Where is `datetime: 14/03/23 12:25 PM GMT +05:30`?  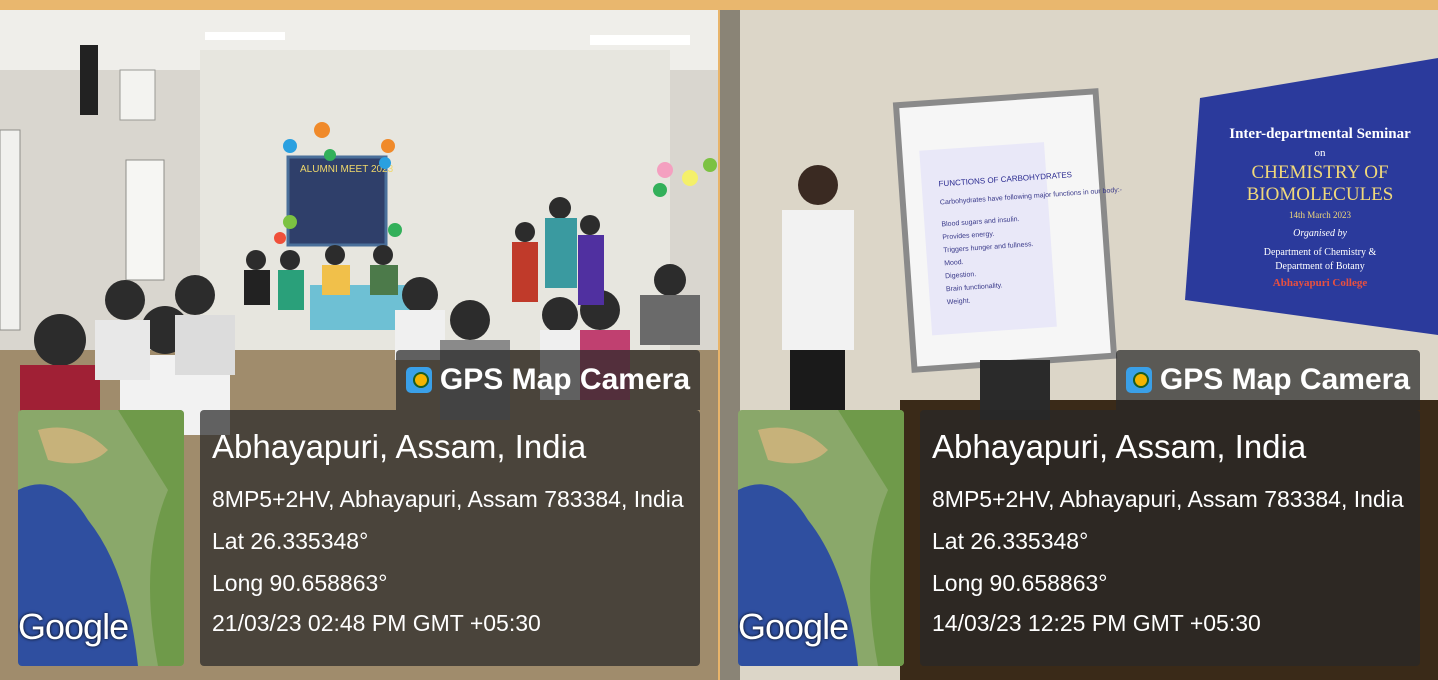 datetime: 14/03/23 12:25 PM GMT +05:30 is located at coordinates (1096, 623).